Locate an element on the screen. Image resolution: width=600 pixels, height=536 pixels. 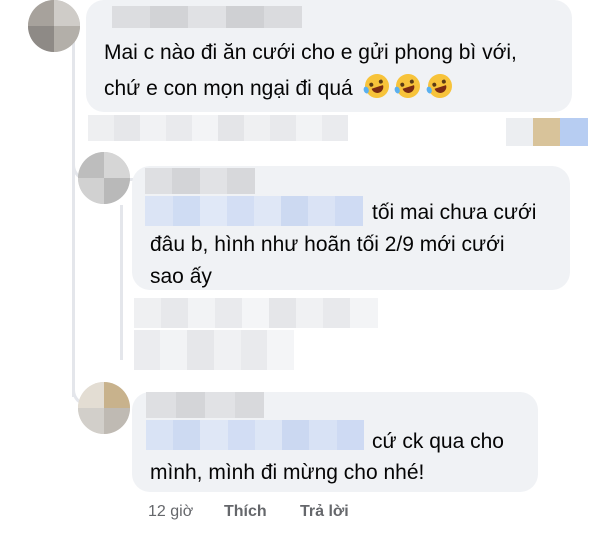
comment-text-line: đâu b, hình như hoãn tối 2/9 mới cưới is located at coordinates (327, 244).